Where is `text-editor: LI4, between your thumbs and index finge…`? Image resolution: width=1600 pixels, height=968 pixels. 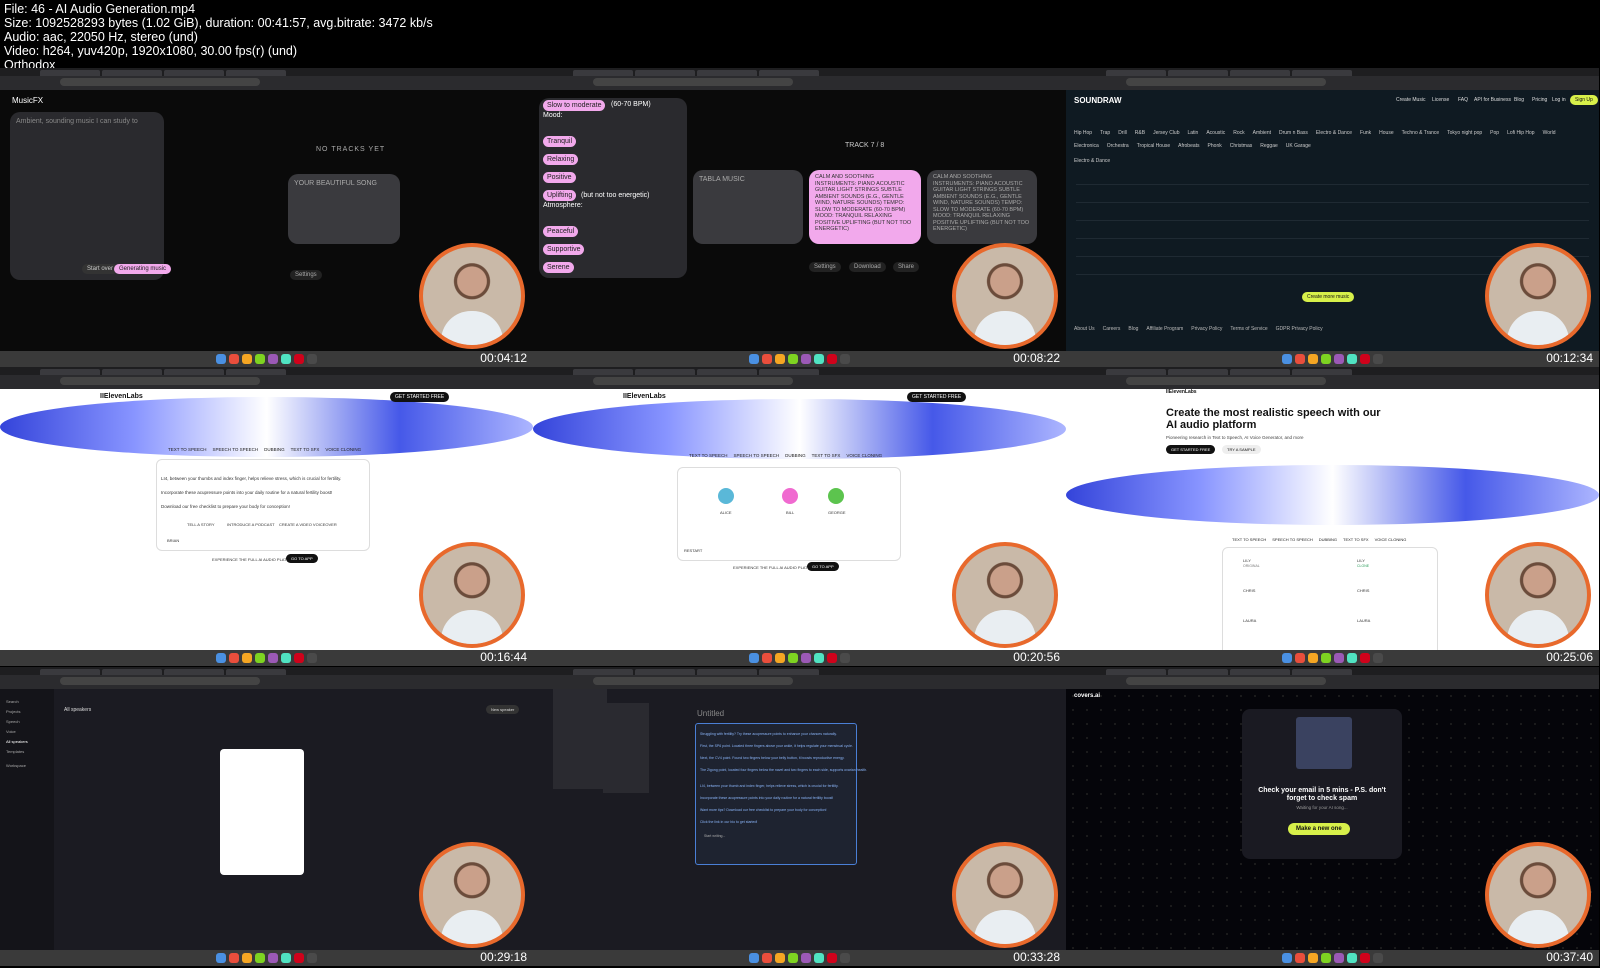 text-editor: LI4, between your thumbs and index finge… is located at coordinates (263, 505).